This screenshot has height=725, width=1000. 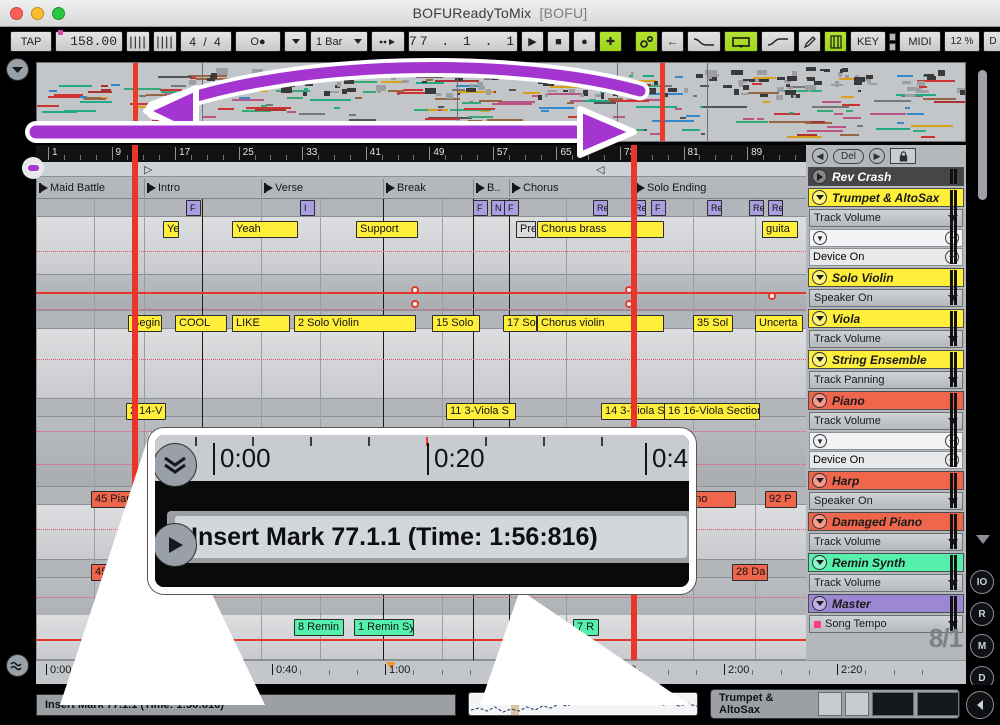 What do you see at coordinates (600, 229) in the screenshot?
I see `audio-clip: Chorus brass` at bounding box center [600, 229].